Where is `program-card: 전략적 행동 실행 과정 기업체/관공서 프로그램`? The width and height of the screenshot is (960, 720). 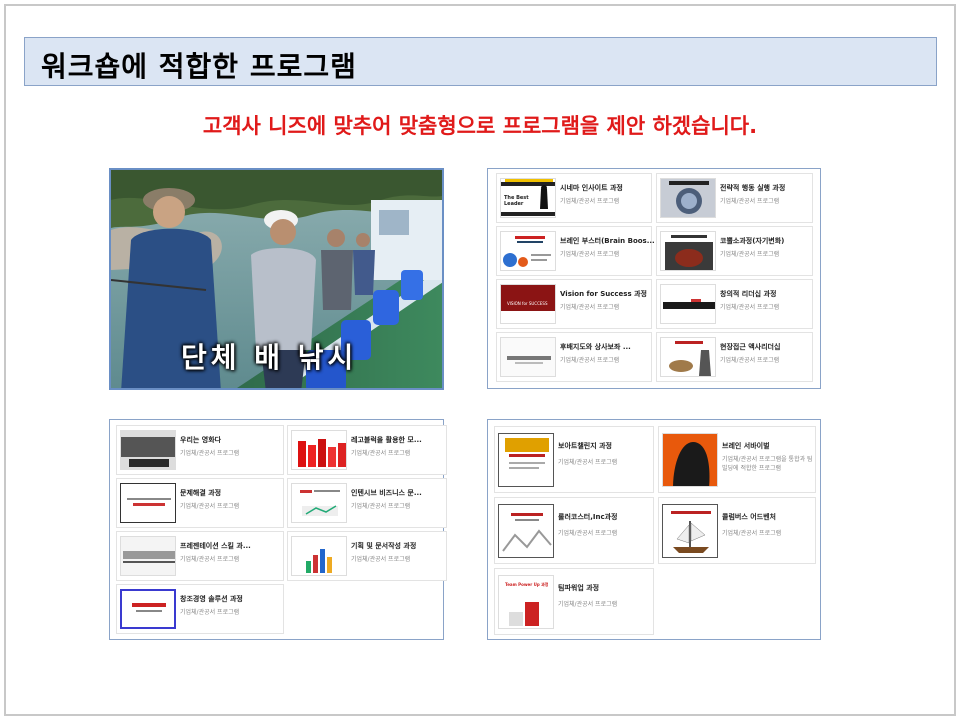 program-card: 전략적 행동 실행 과정 기업체/관공서 프로그램 is located at coordinates (734, 198).